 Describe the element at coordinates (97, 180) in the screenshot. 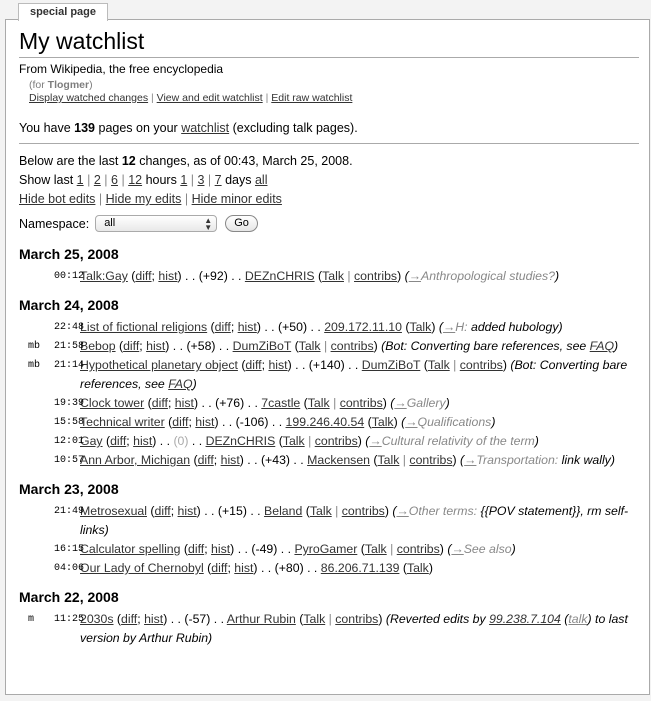

I see `hours-2-link: 2` at that location.